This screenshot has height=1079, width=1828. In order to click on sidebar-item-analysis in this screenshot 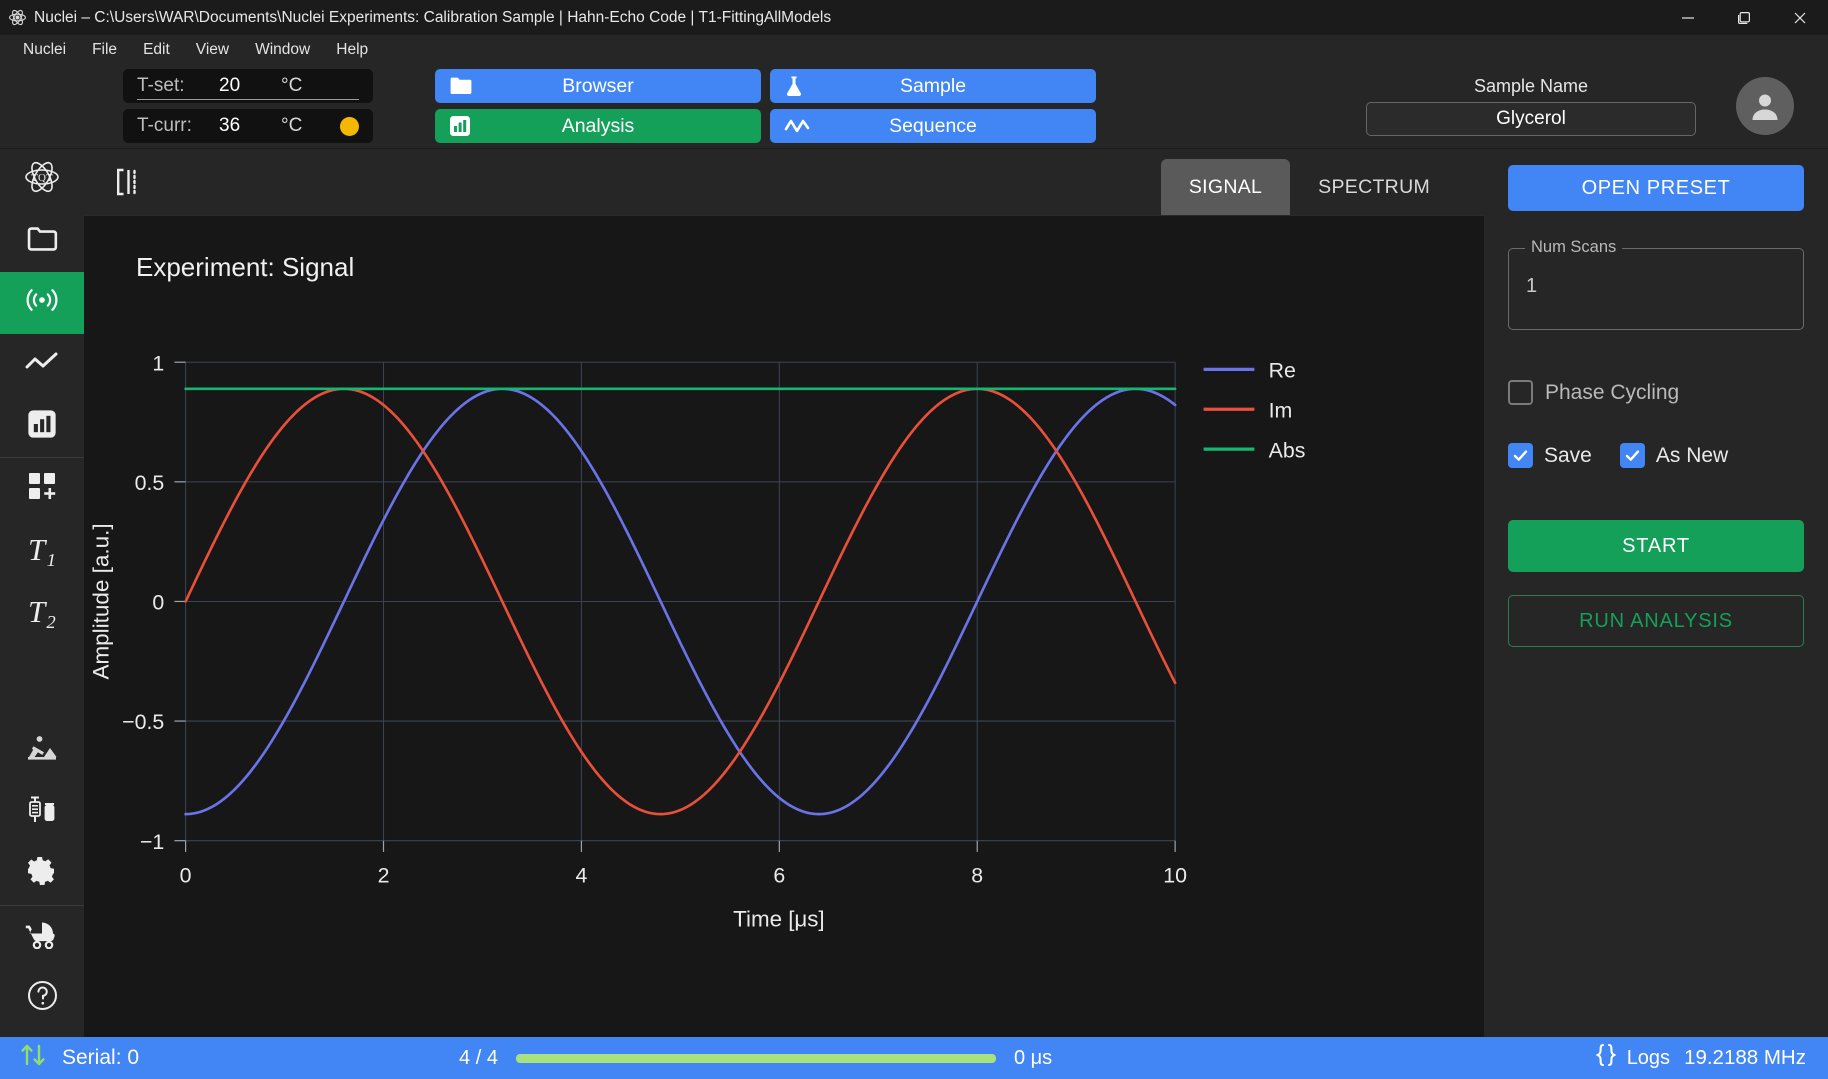, I will do `click(42, 426)`.